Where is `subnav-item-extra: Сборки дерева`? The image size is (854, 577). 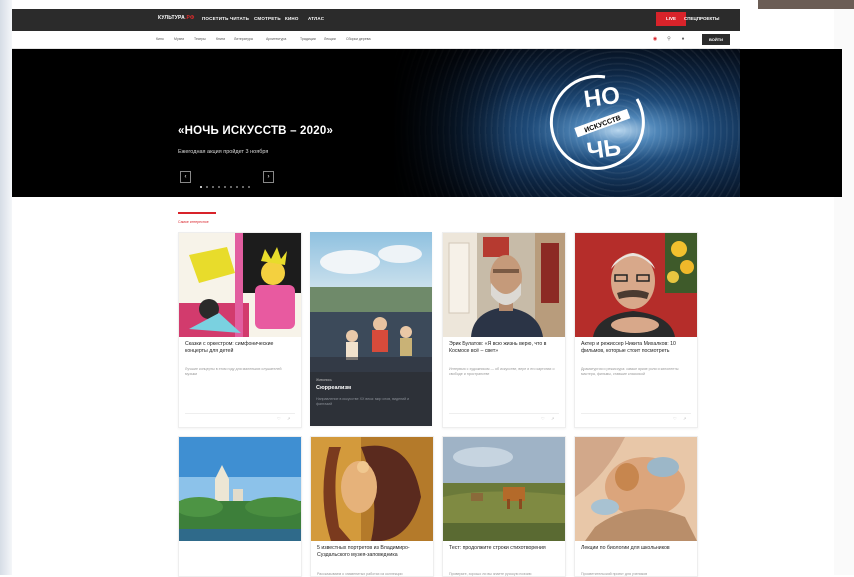
subnav-item-extra: Сборки дерева is located at coordinates (358, 39).